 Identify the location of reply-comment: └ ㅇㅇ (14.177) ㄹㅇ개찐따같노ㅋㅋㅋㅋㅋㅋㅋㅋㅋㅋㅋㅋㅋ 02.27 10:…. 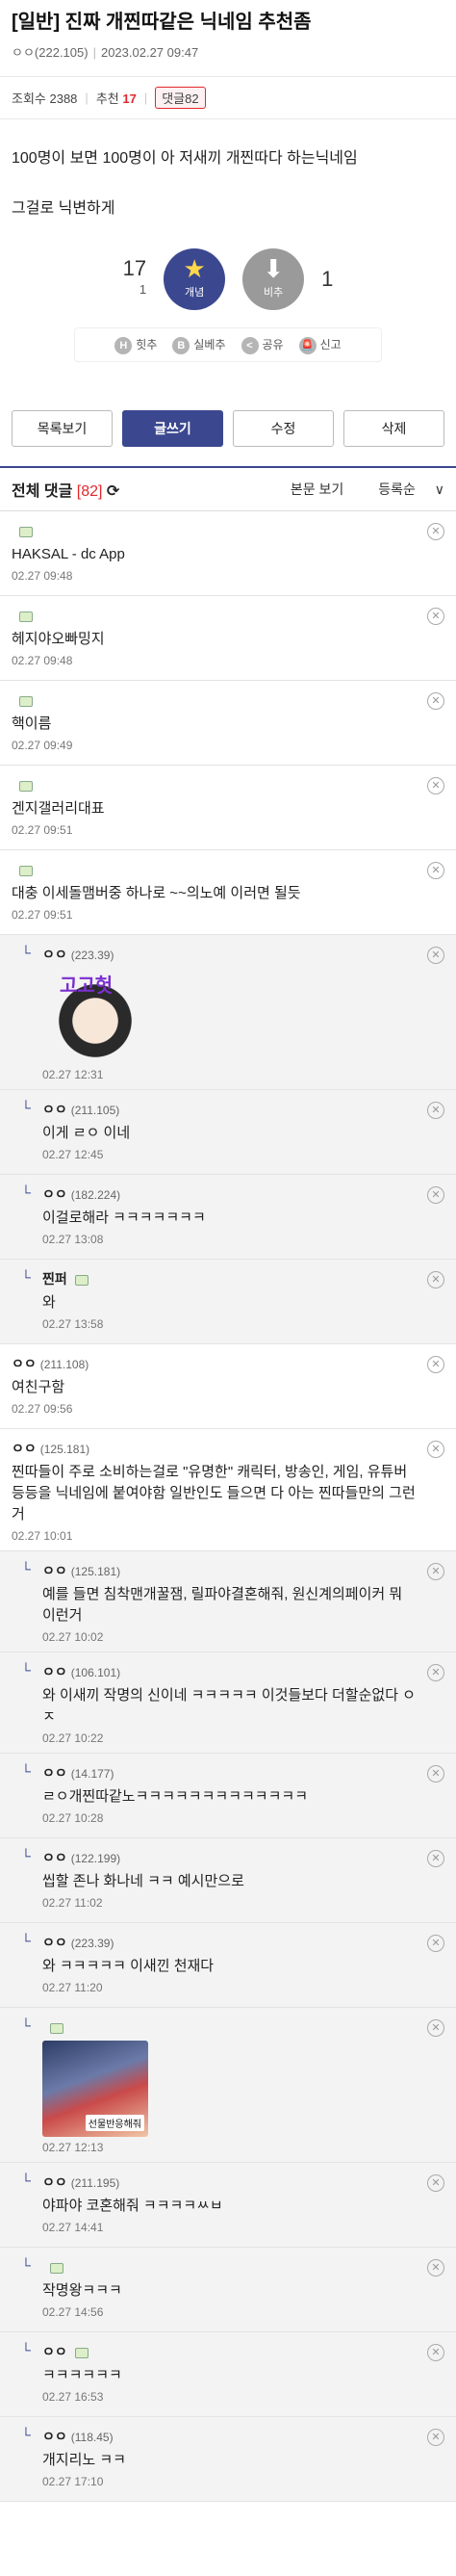
(228, 1796).